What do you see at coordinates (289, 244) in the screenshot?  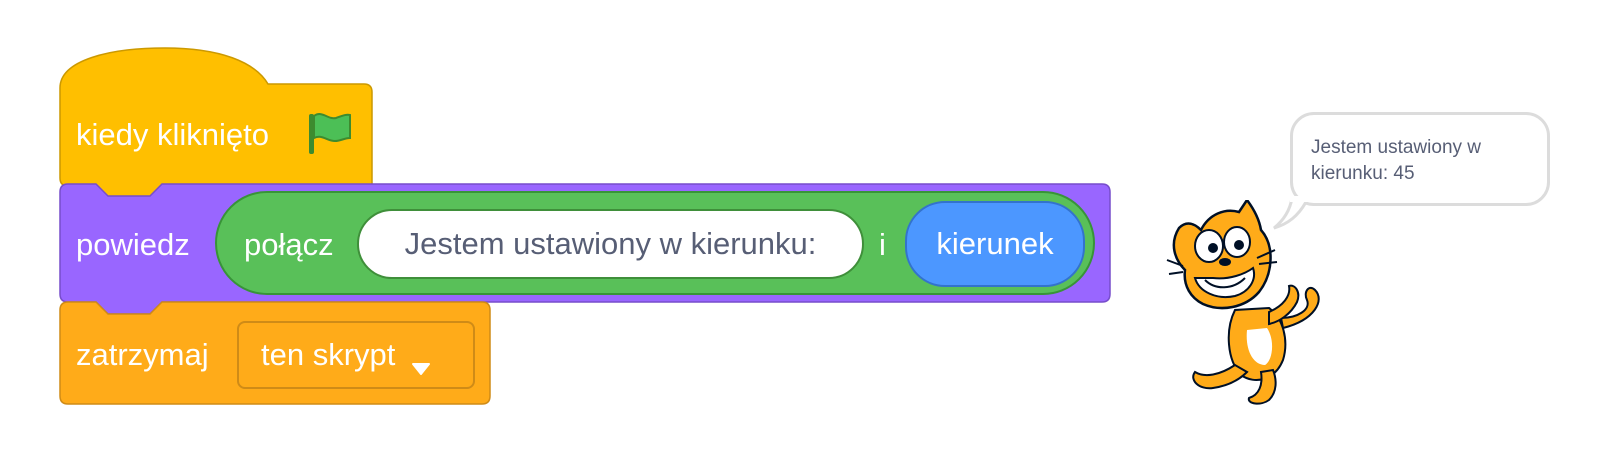 I see `join-block-label: połącz` at bounding box center [289, 244].